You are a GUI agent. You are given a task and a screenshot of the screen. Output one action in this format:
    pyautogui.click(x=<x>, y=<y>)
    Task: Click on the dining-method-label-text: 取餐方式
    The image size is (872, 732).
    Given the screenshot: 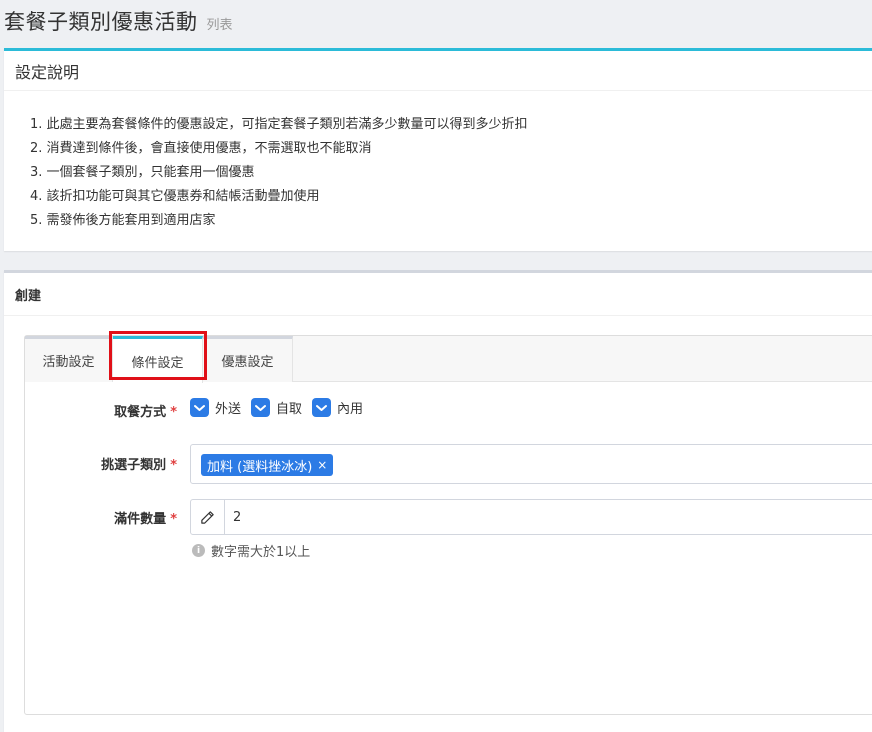 What is the action you would take?
    pyautogui.click(x=140, y=412)
    